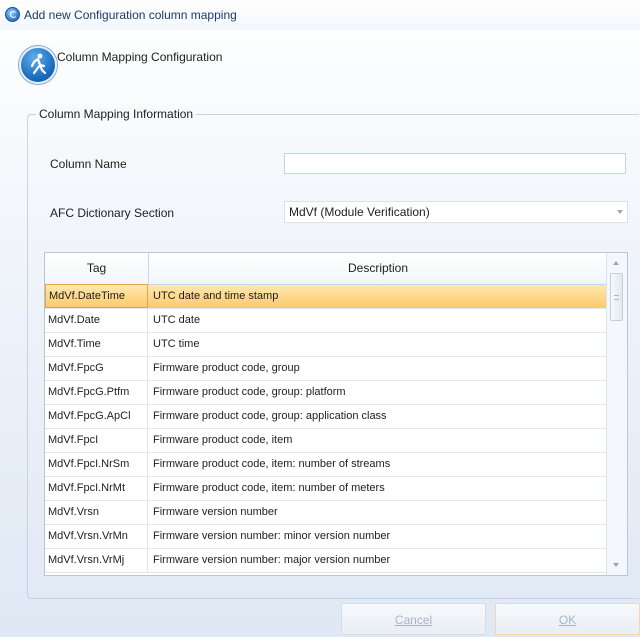 This screenshot has width=640, height=637. Describe the element at coordinates (96, 320) in the screenshot. I see `tag-cell: MdVf.Date` at that location.